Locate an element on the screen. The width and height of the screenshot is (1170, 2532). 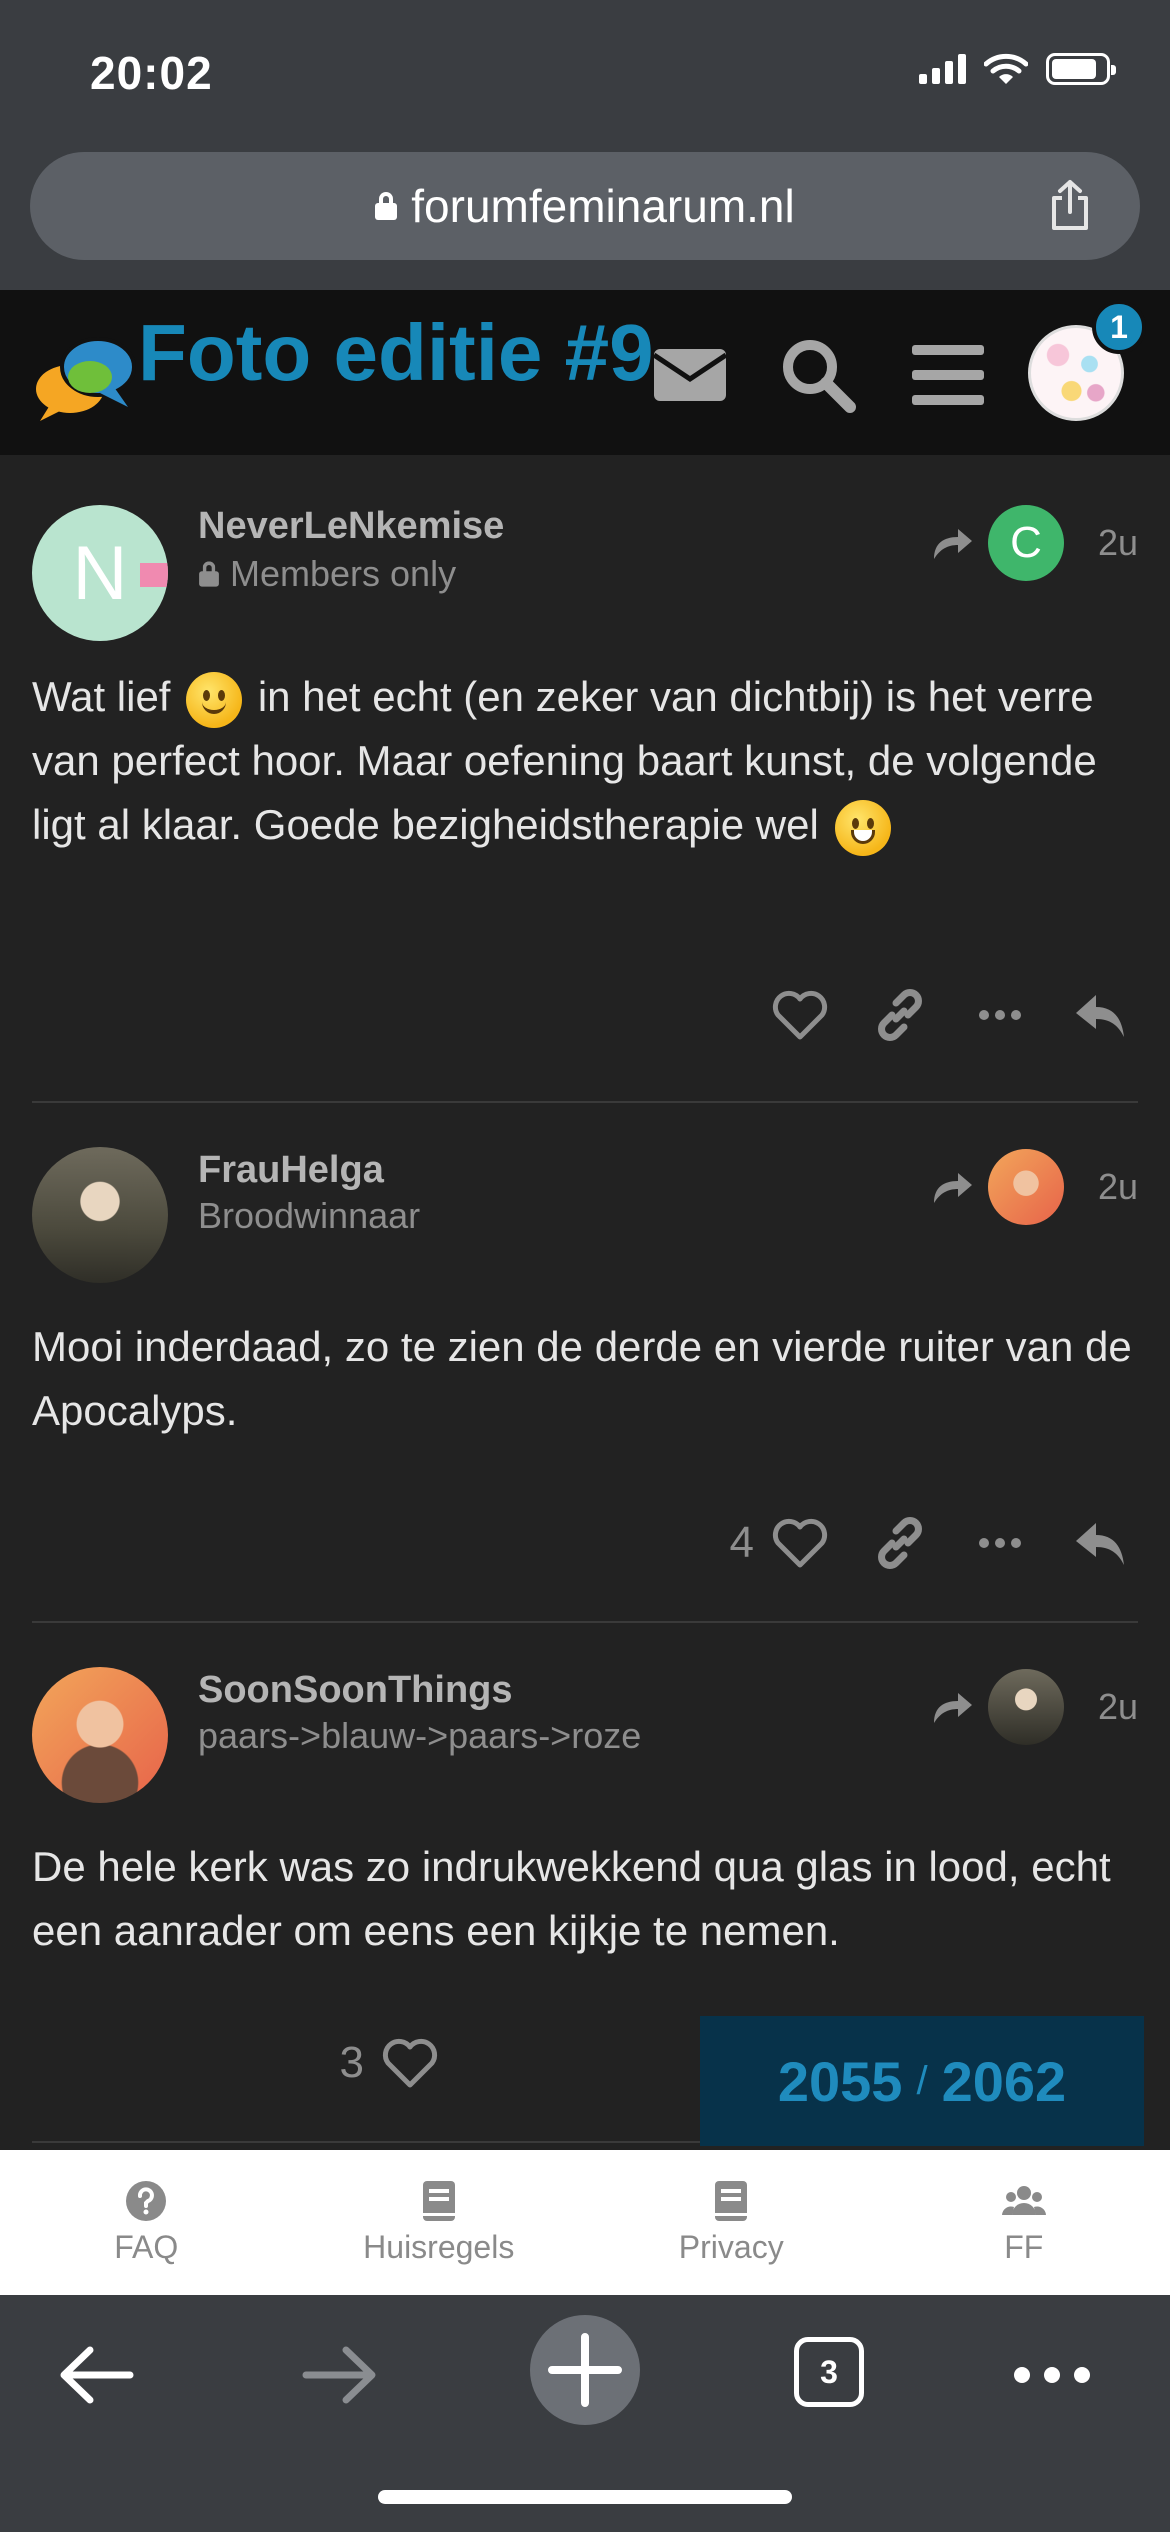
ellipsis-icon is located at coordinates (1052, 2375).